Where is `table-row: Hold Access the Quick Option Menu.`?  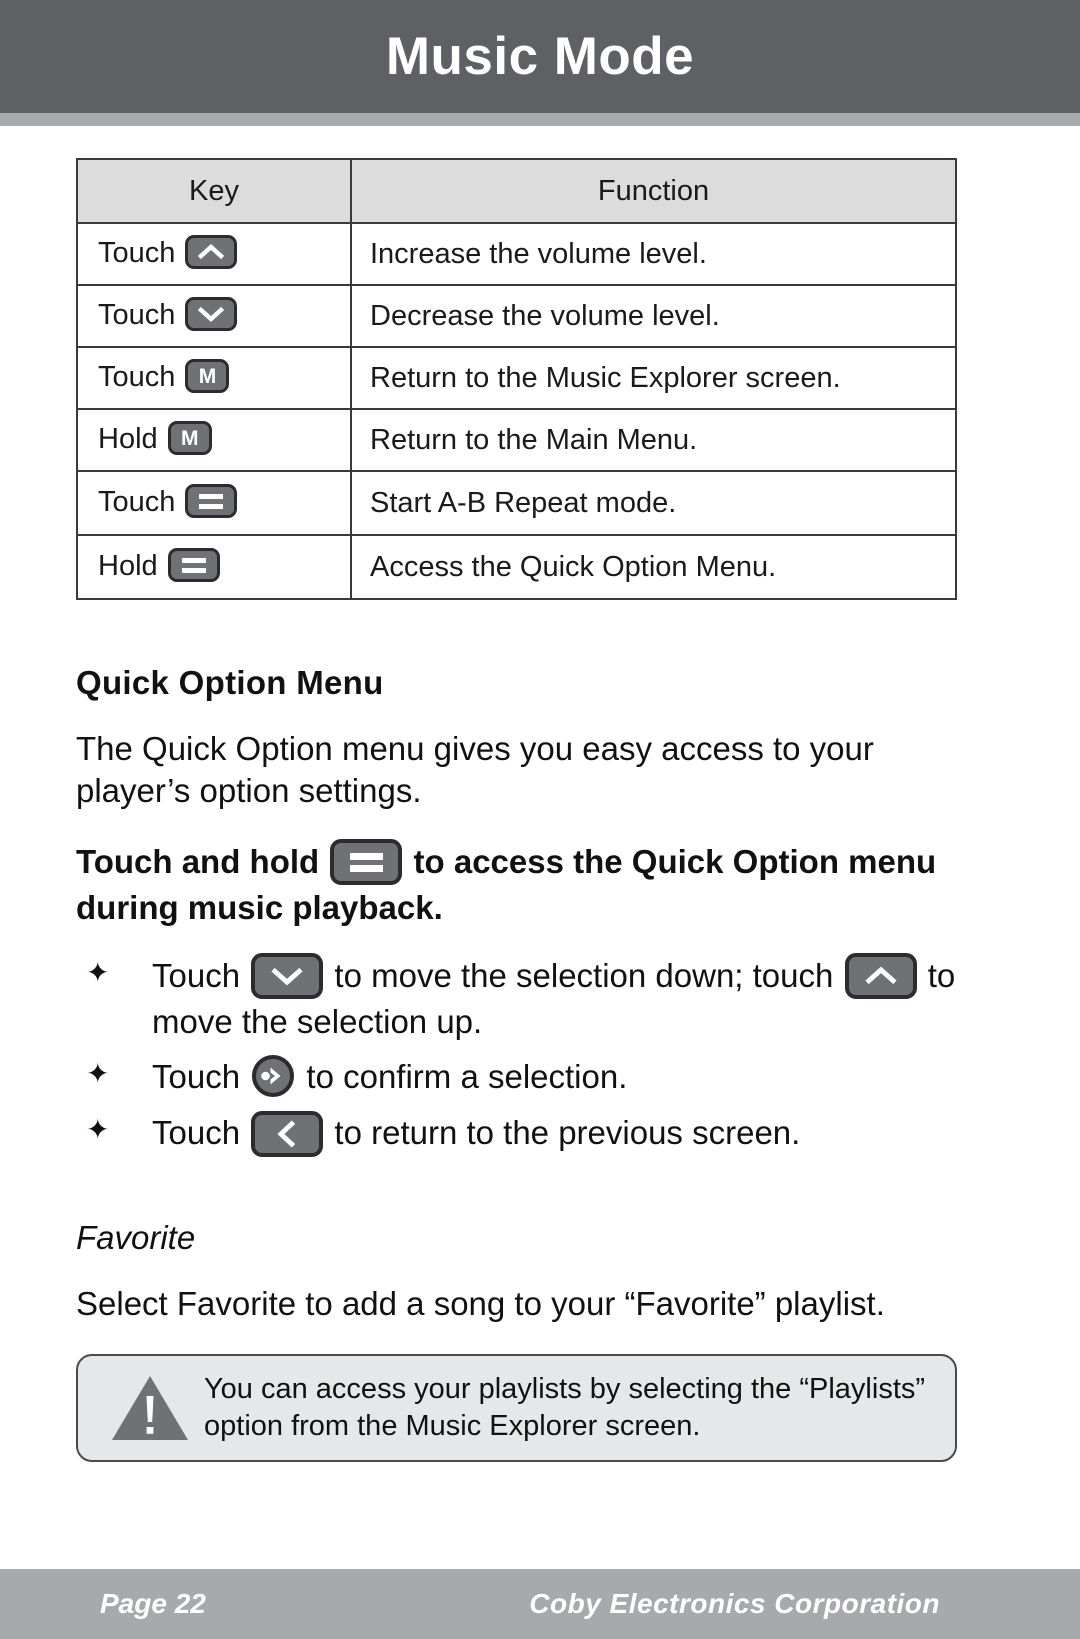 table-row: Hold Access the Quick Option Menu. is located at coordinates (516, 567).